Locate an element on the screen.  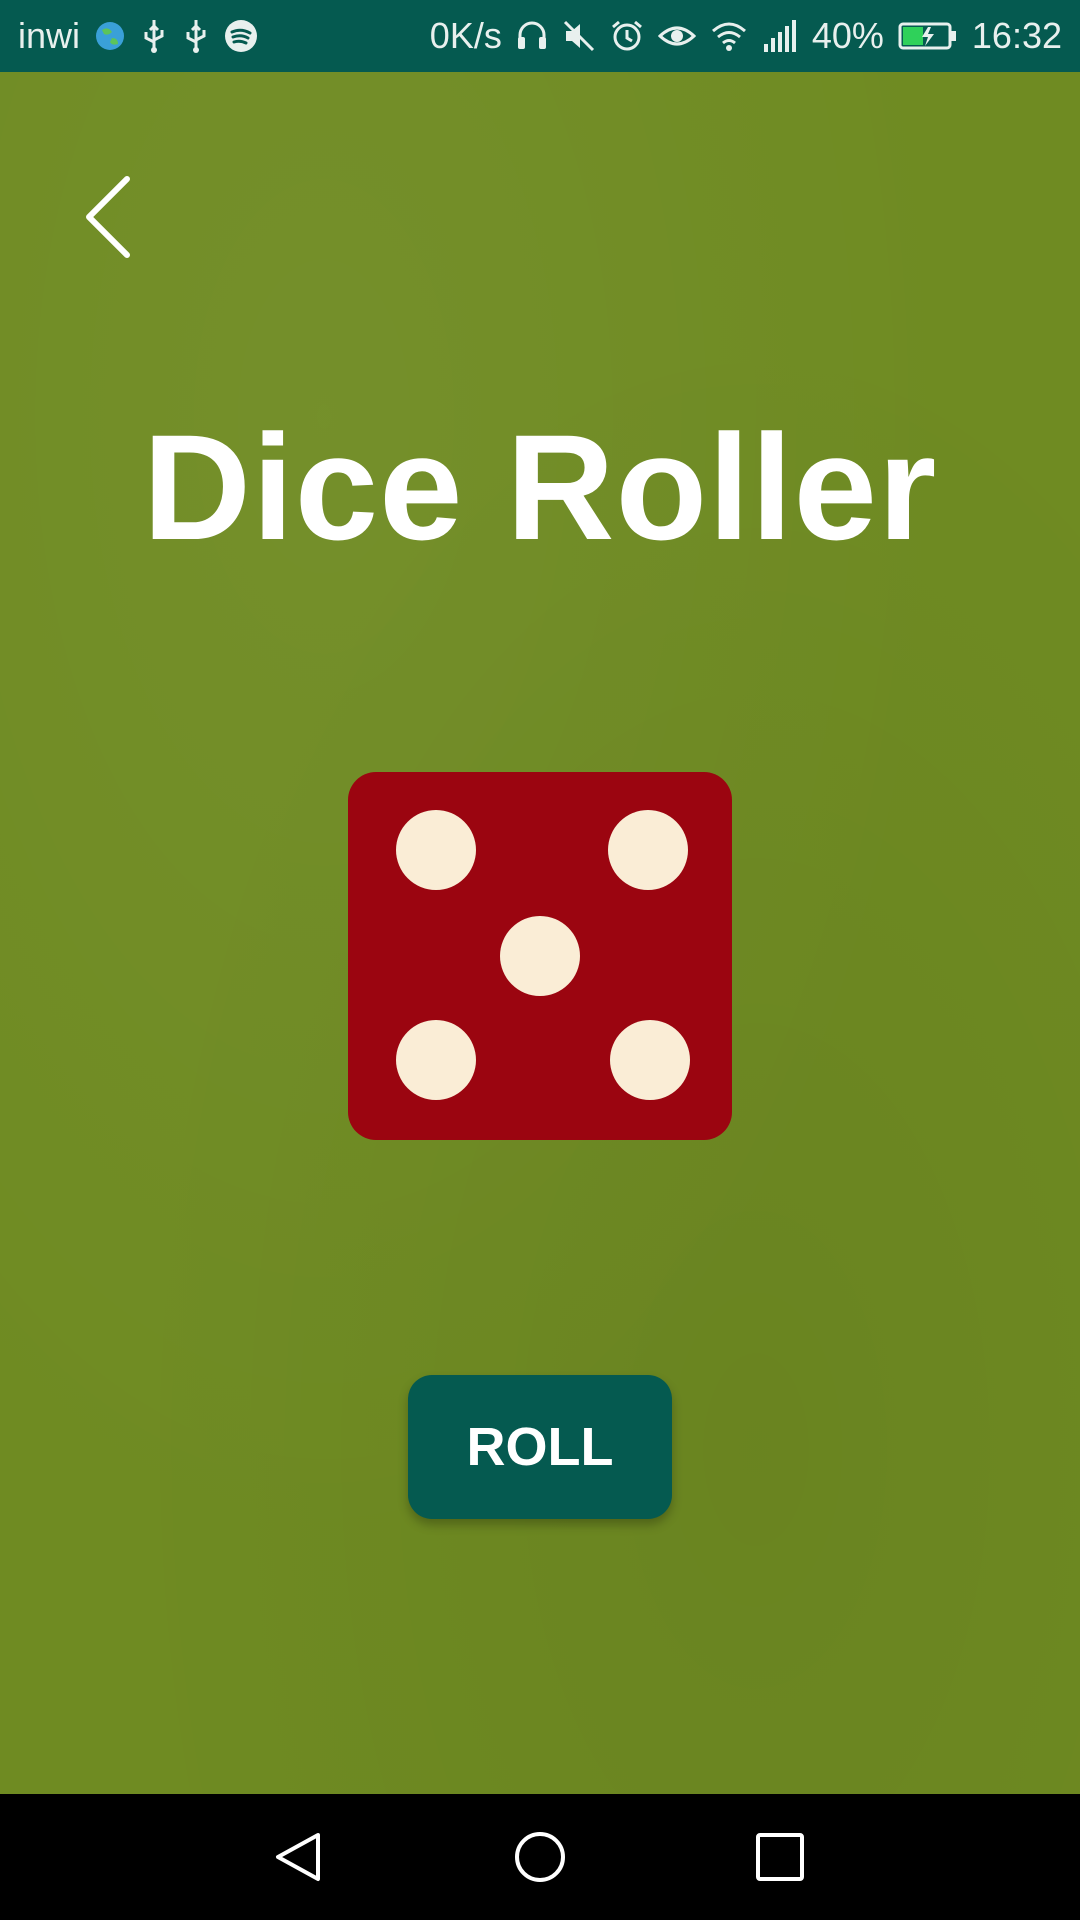
battery-percent-label: 40% is located at coordinates (847, 35).